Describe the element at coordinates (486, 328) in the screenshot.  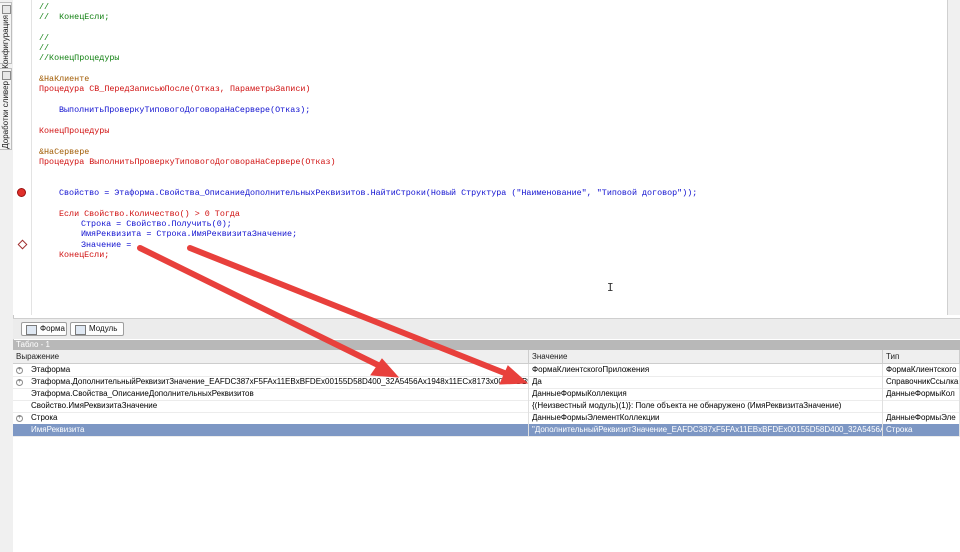
I see `editor-tabs-bar: Форма Модуль` at that location.